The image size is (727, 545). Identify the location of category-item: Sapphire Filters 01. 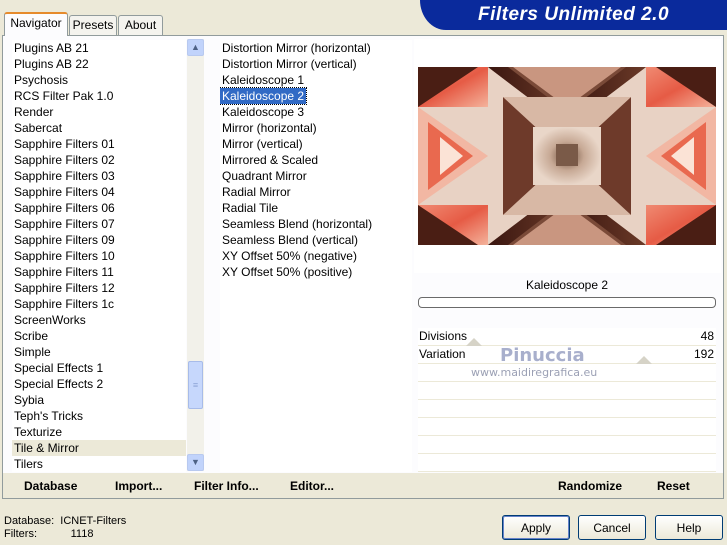
(99, 144).